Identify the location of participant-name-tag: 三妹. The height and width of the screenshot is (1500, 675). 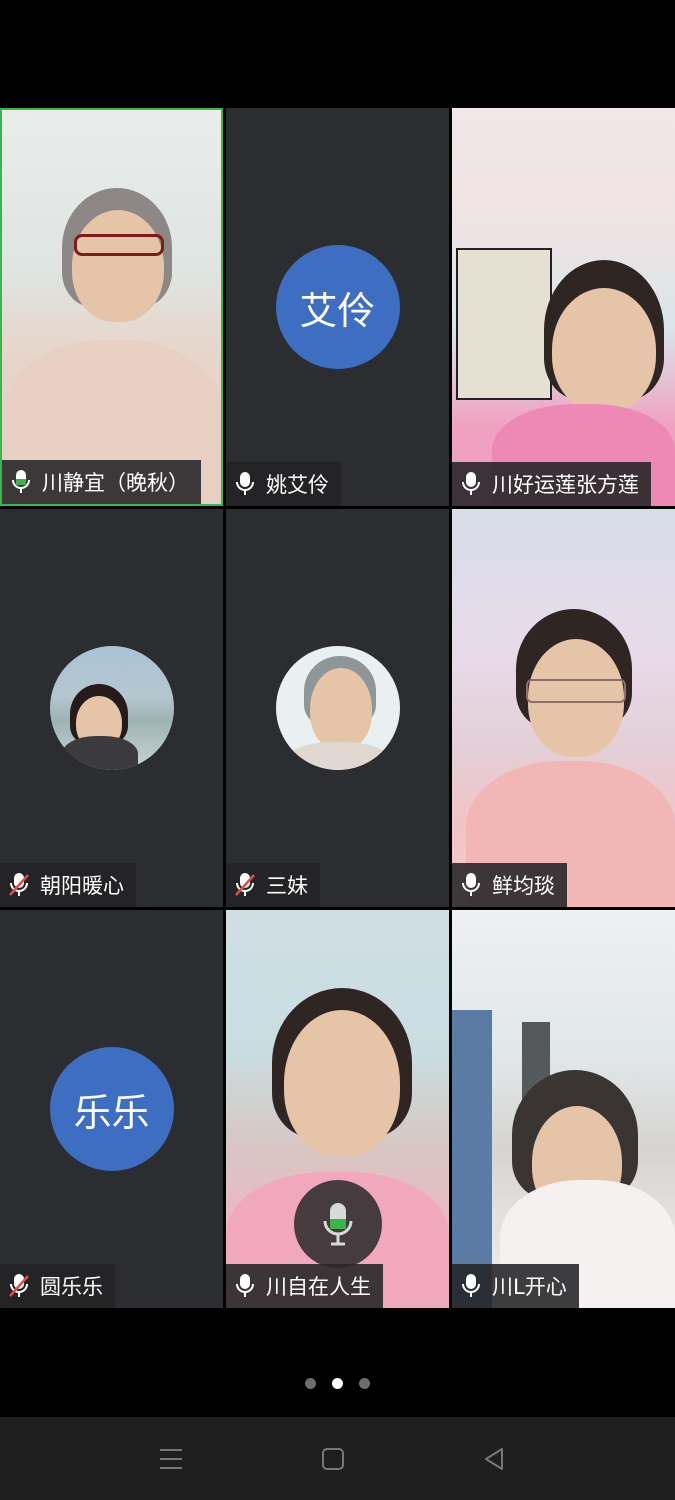
(273, 885).